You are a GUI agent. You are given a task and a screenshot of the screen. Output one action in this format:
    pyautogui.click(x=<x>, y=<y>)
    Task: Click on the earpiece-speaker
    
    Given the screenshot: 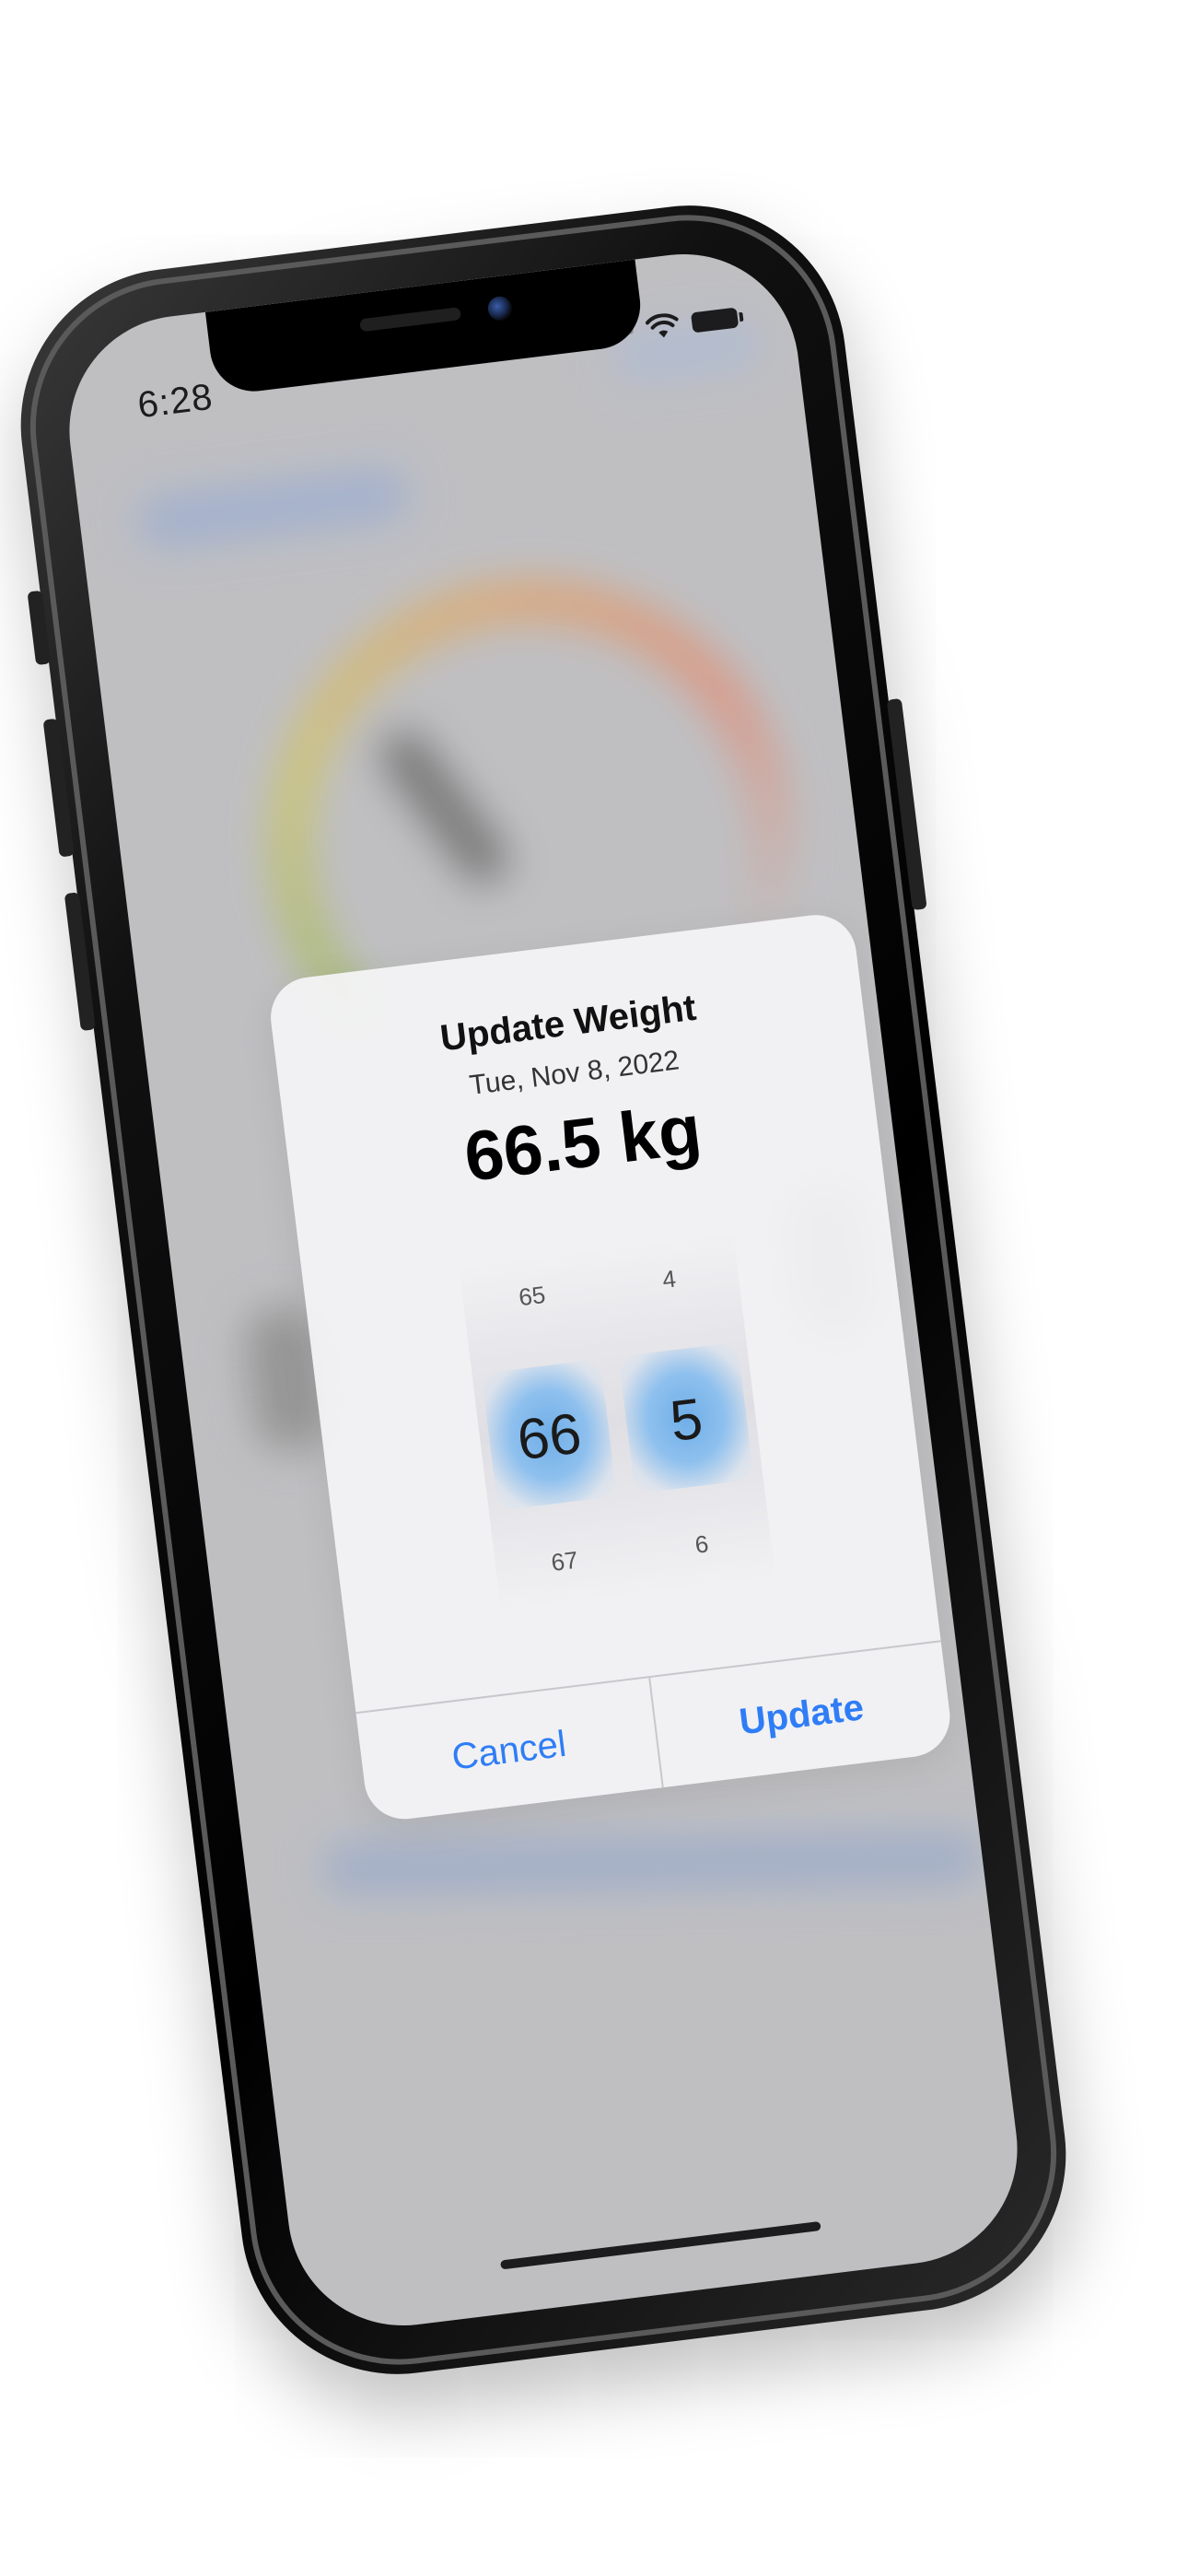 What is the action you would take?
    pyautogui.click(x=410, y=320)
    